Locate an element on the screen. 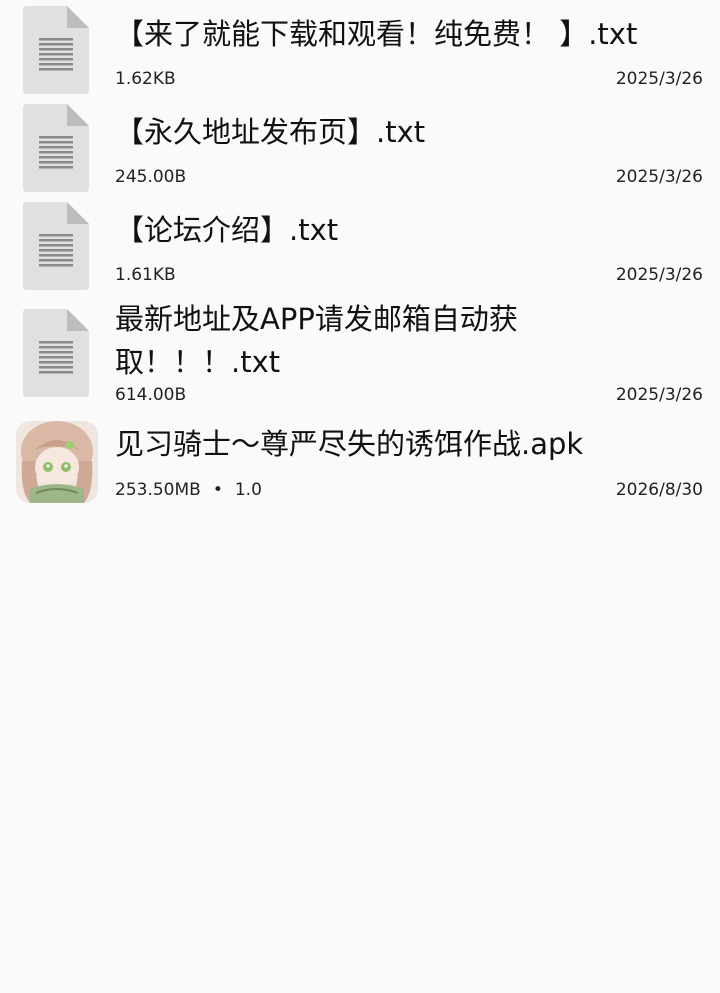 This screenshot has height=993, width=720. file-row: 【永久地址发布页】.txt 245.00B 2025/3/26 is located at coordinates (360, 147).